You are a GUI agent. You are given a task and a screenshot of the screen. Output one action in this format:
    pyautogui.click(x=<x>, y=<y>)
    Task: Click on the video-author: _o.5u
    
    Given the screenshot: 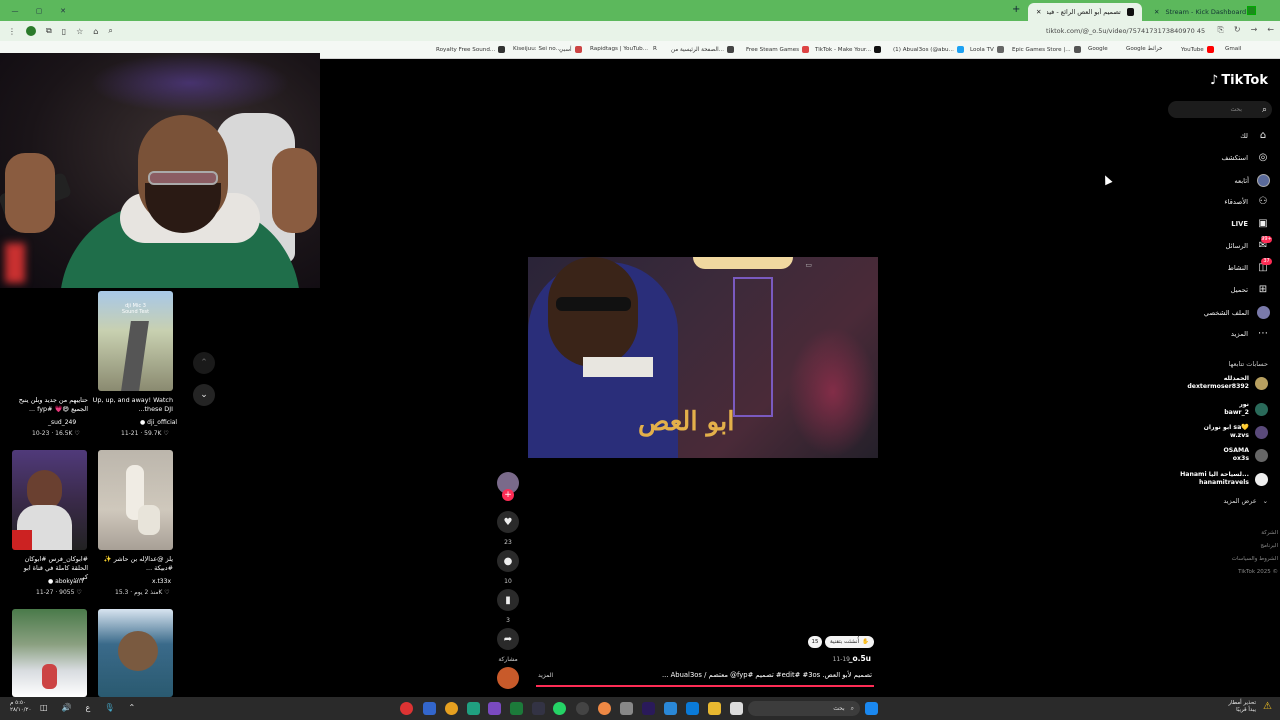 What is the action you would take?
    pyautogui.click(x=860, y=658)
    